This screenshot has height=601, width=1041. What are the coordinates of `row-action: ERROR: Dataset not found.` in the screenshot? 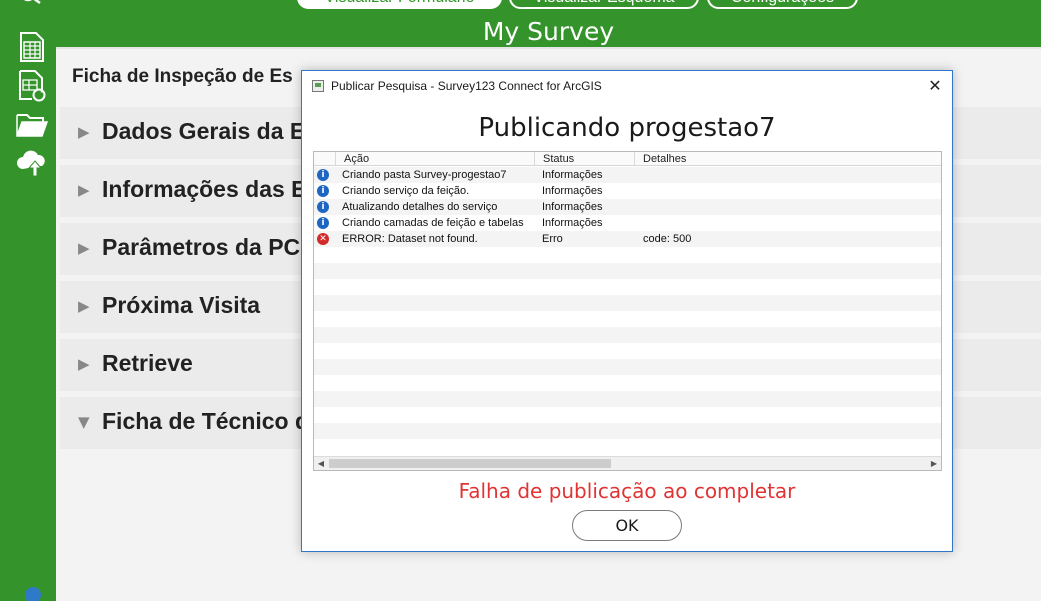 It's located at (410, 239).